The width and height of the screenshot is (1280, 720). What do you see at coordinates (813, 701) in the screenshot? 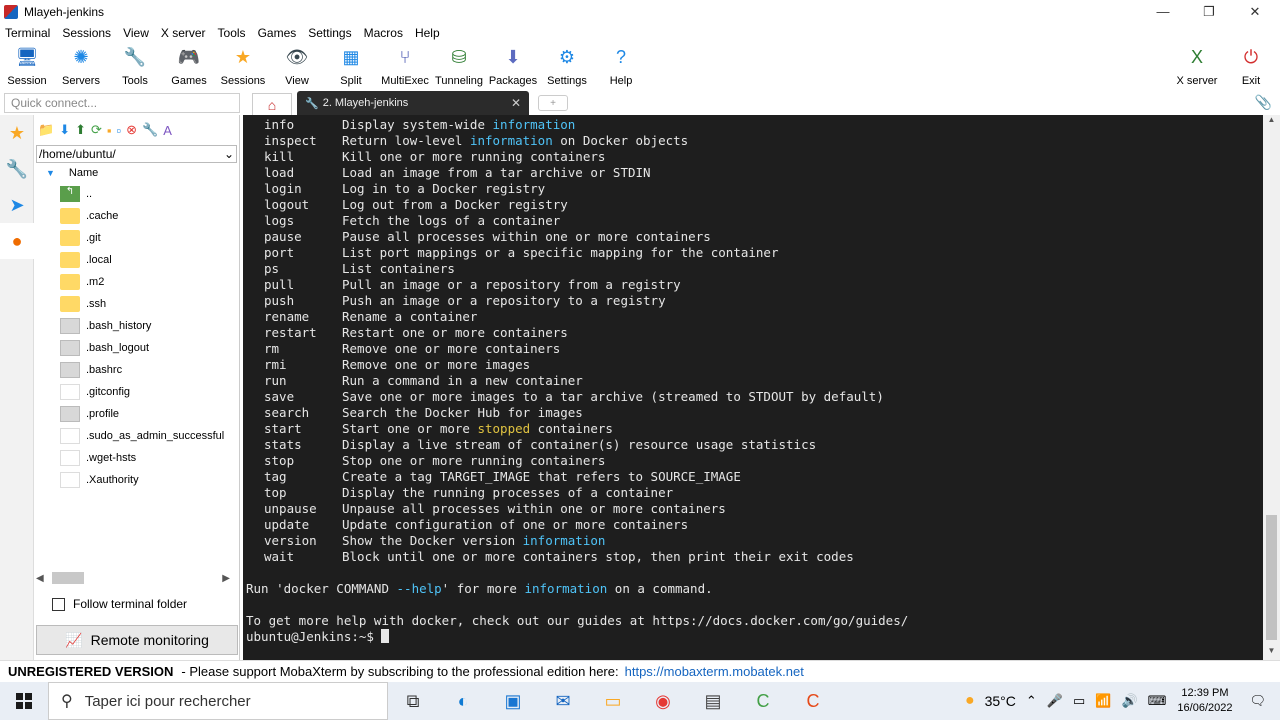
I see `recorder-icon: C` at bounding box center [813, 701].